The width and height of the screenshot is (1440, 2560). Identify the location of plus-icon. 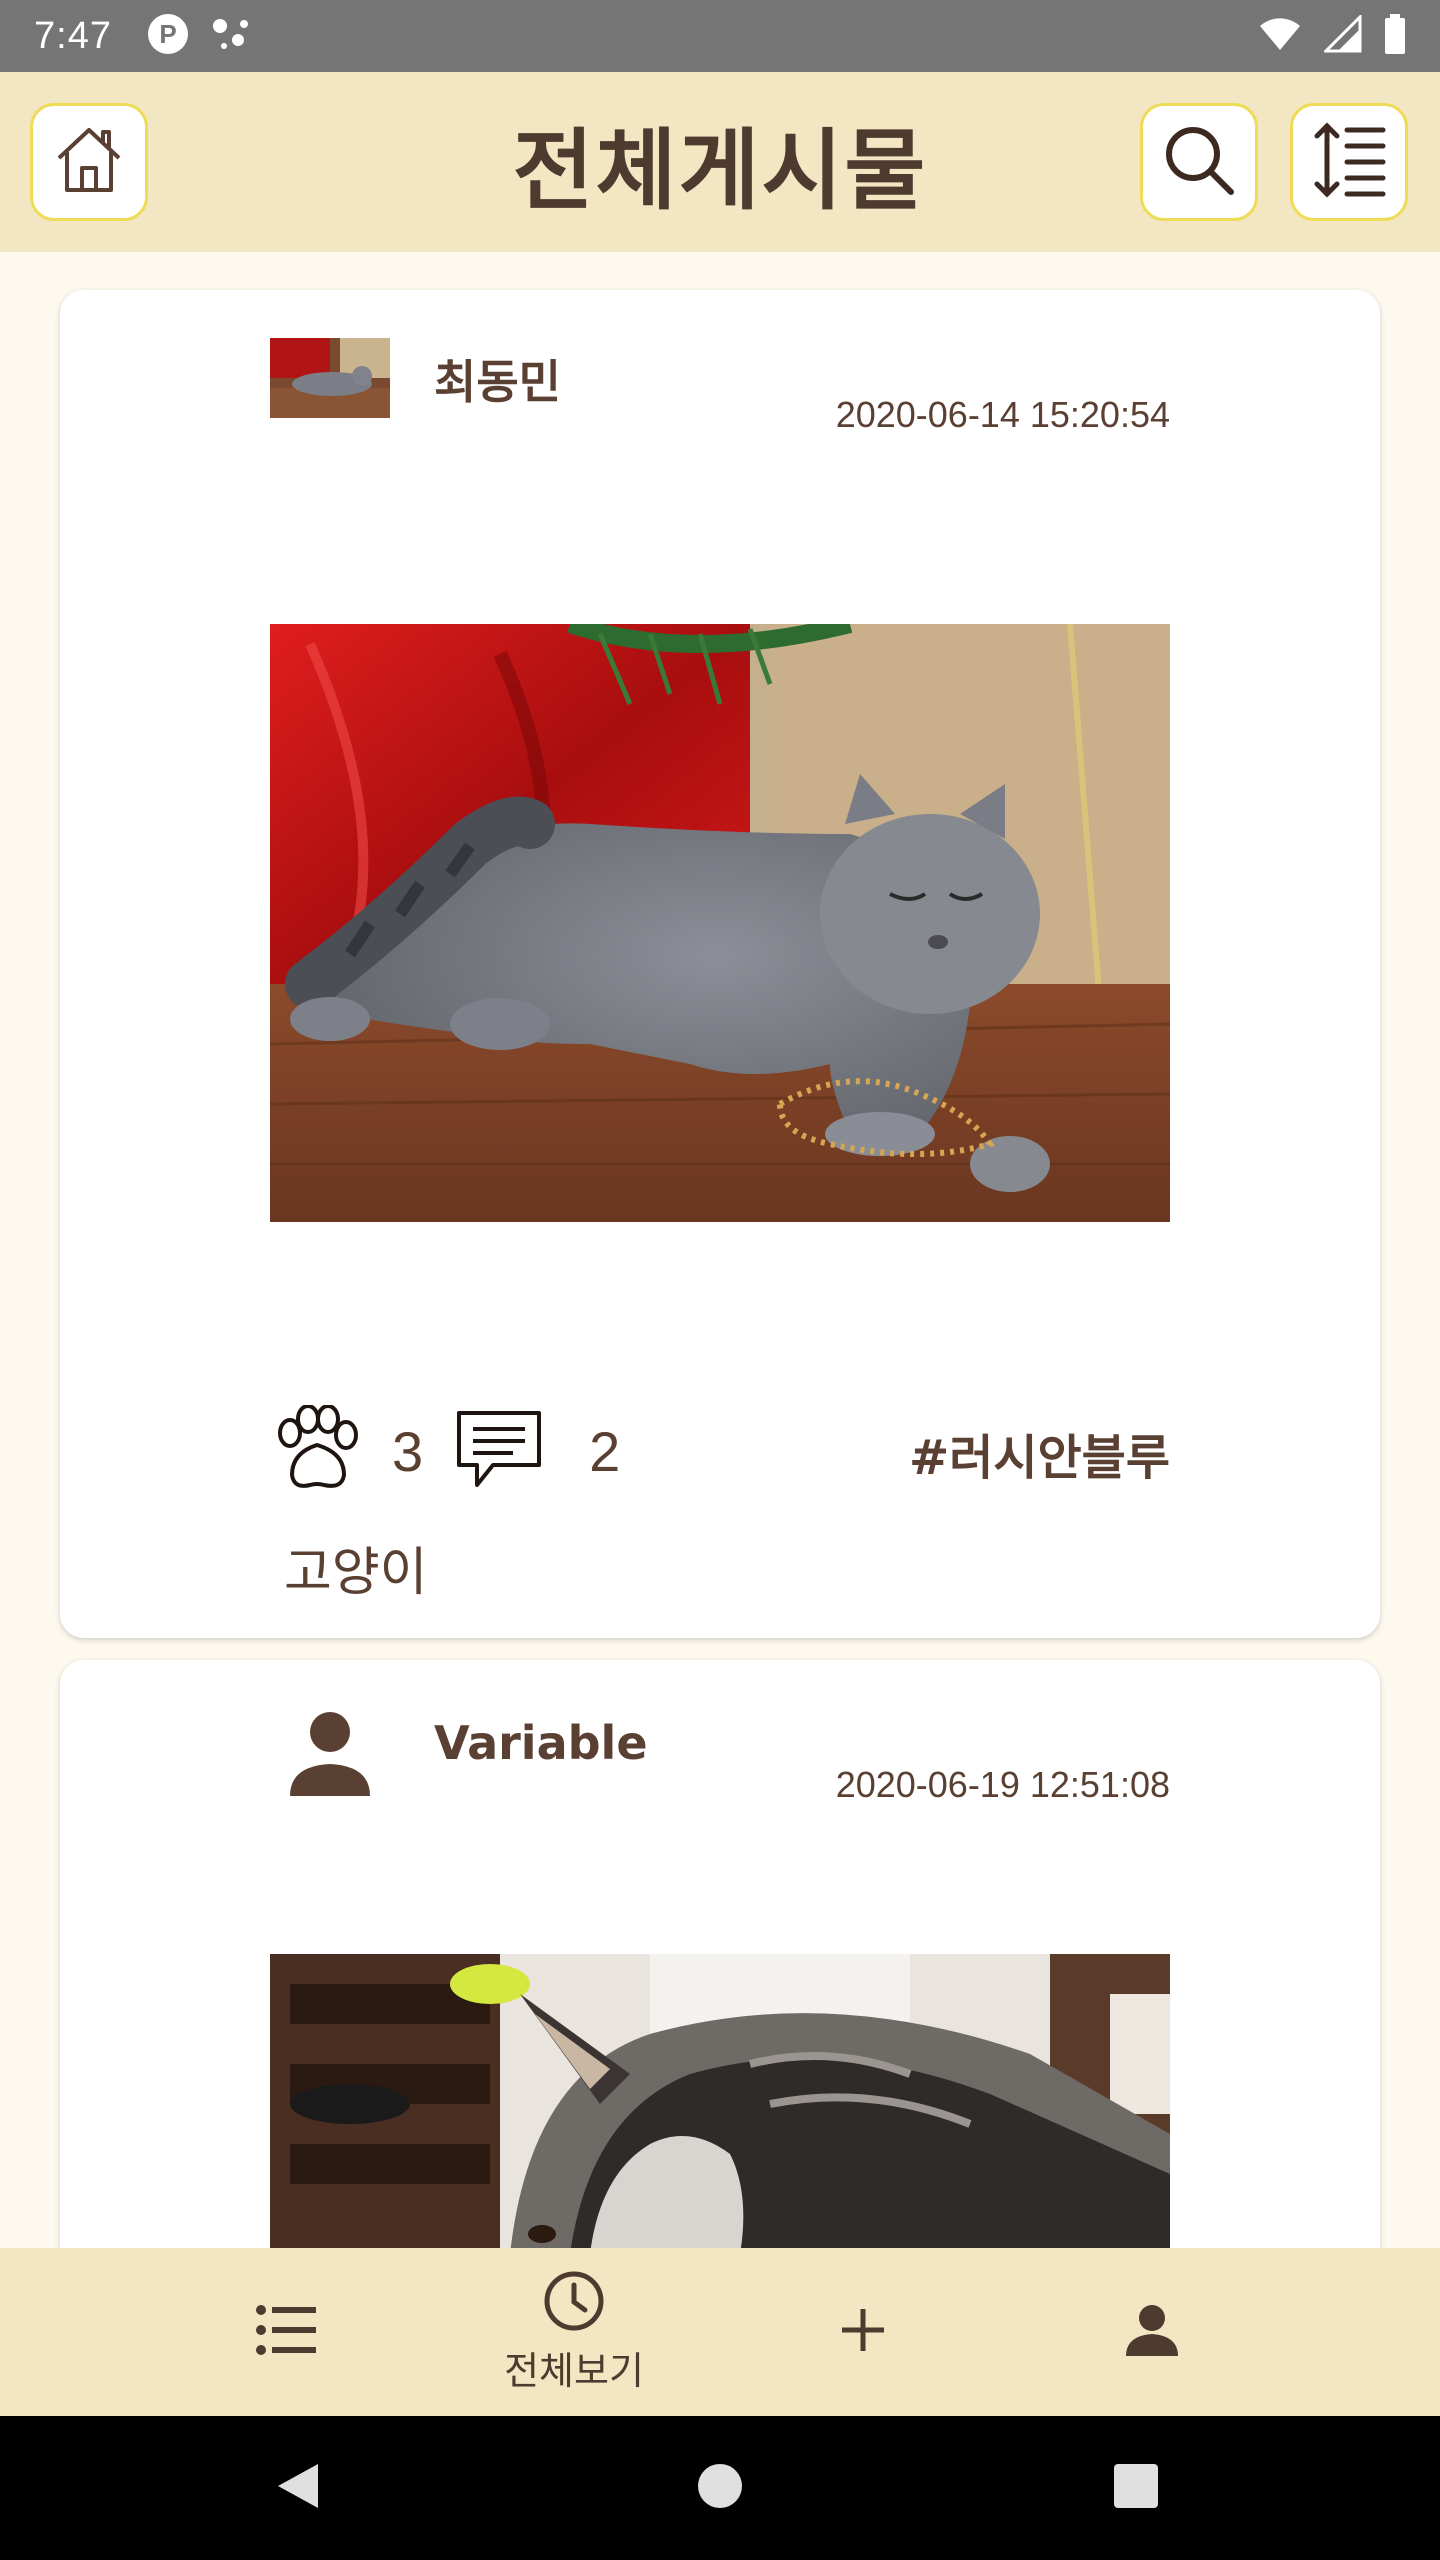
(863, 2332).